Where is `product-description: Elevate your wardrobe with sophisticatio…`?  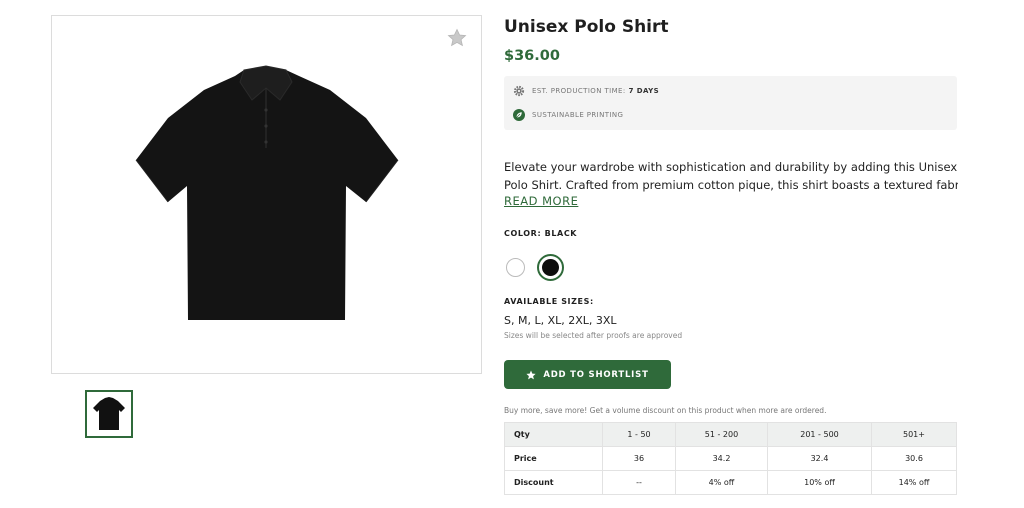
product-description: Elevate your wardrobe with sophisticatio… is located at coordinates (731, 176).